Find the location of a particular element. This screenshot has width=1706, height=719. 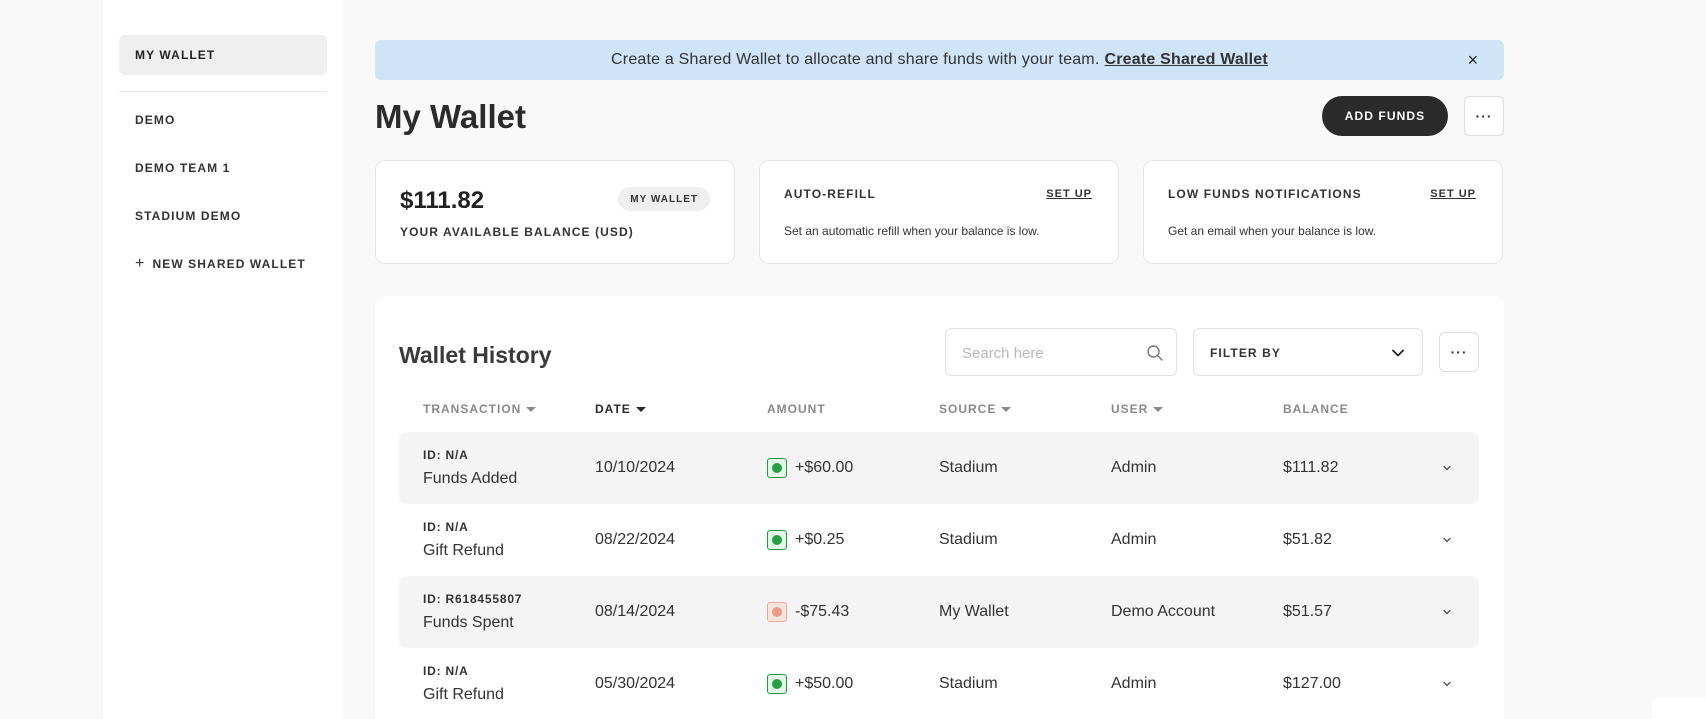

wallet-badge: MY WALLET is located at coordinates (664, 199).